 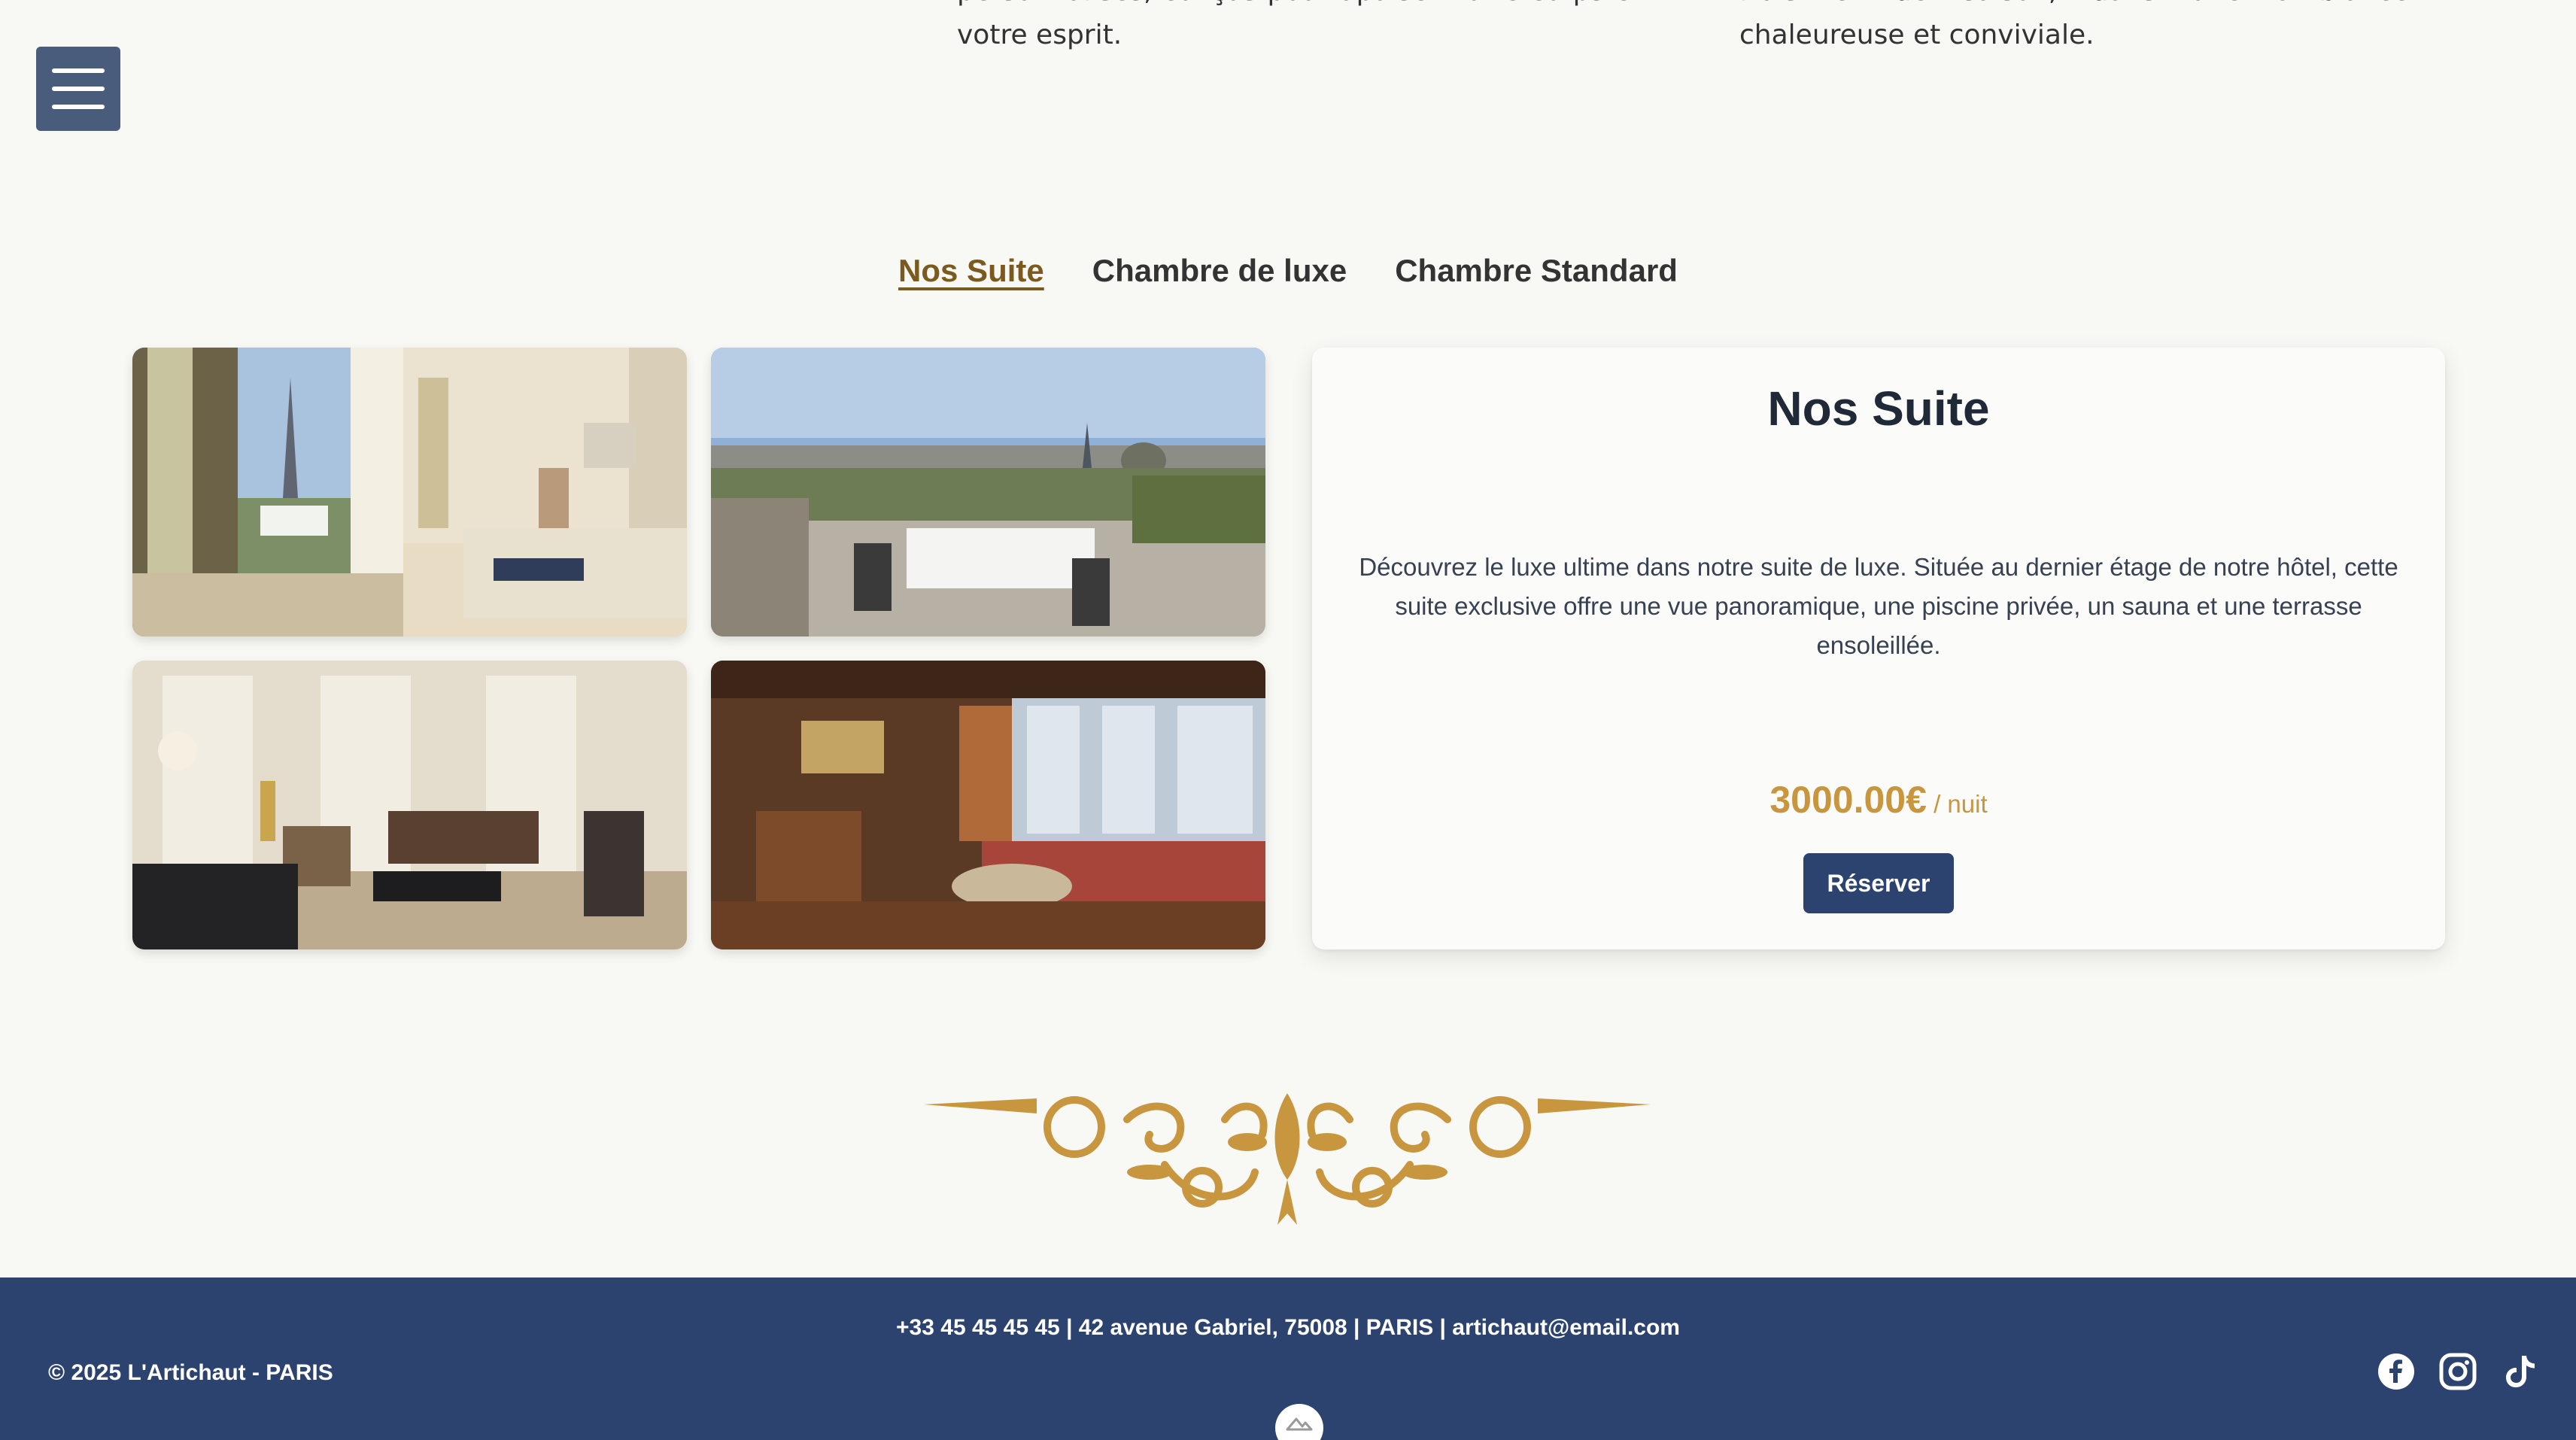 What do you see at coordinates (1879, 883) in the screenshot?
I see `reserve-button: Réserver` at bounding box center [1879, 883].